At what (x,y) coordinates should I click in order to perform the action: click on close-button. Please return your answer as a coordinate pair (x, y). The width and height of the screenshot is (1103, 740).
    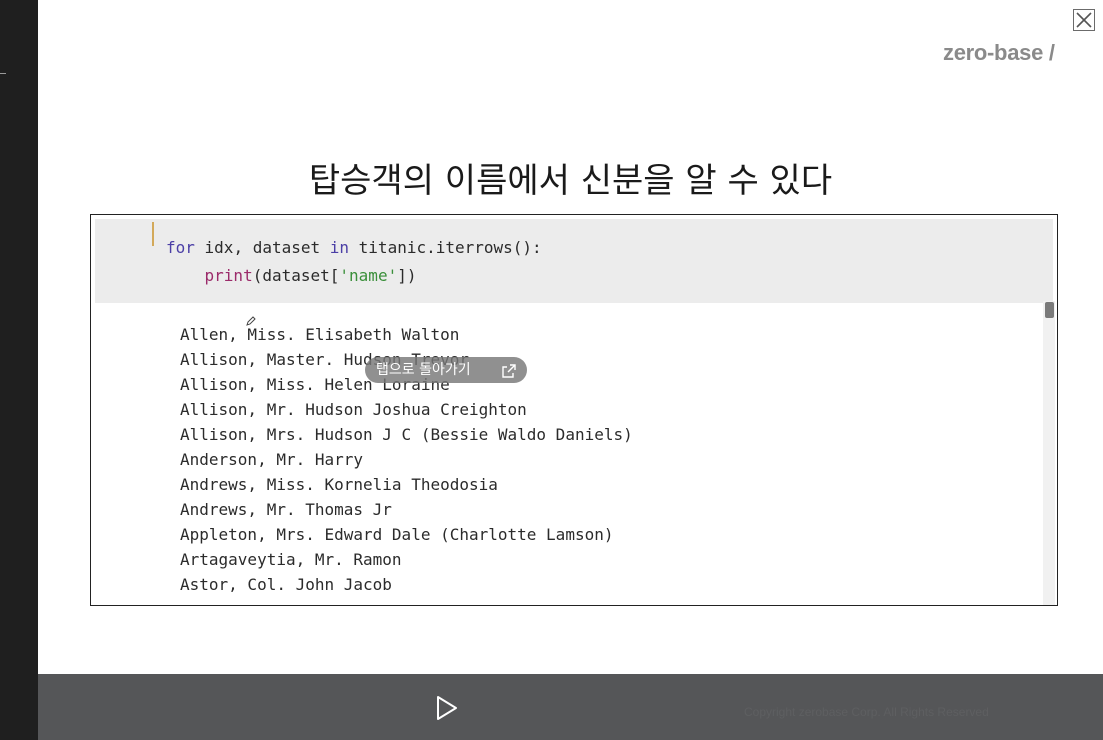
    Looking at the image, I should click on (1084, 20).